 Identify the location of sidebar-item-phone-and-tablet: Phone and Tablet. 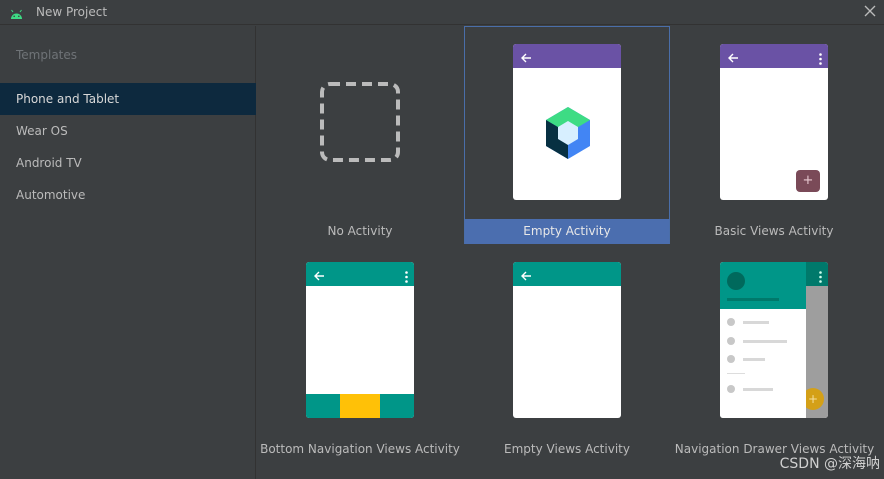
(128, 99).